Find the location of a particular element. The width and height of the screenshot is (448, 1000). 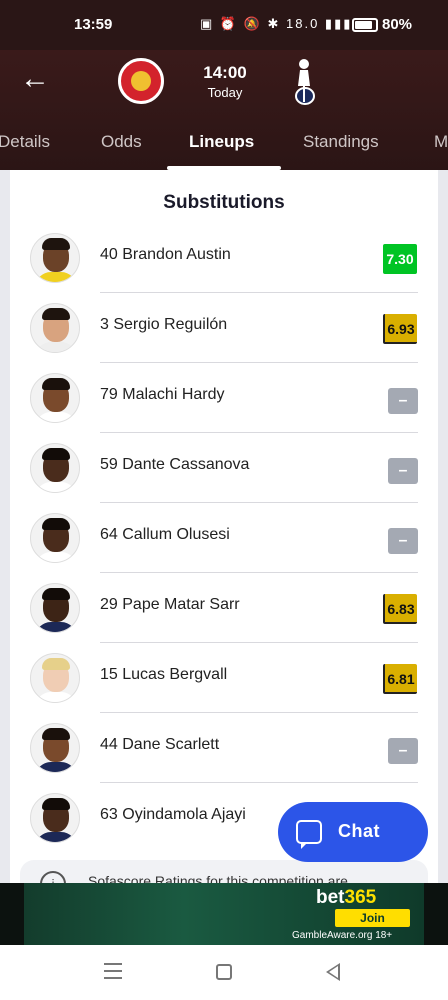

chat-button: Chat is located at coordinates (353, 832).